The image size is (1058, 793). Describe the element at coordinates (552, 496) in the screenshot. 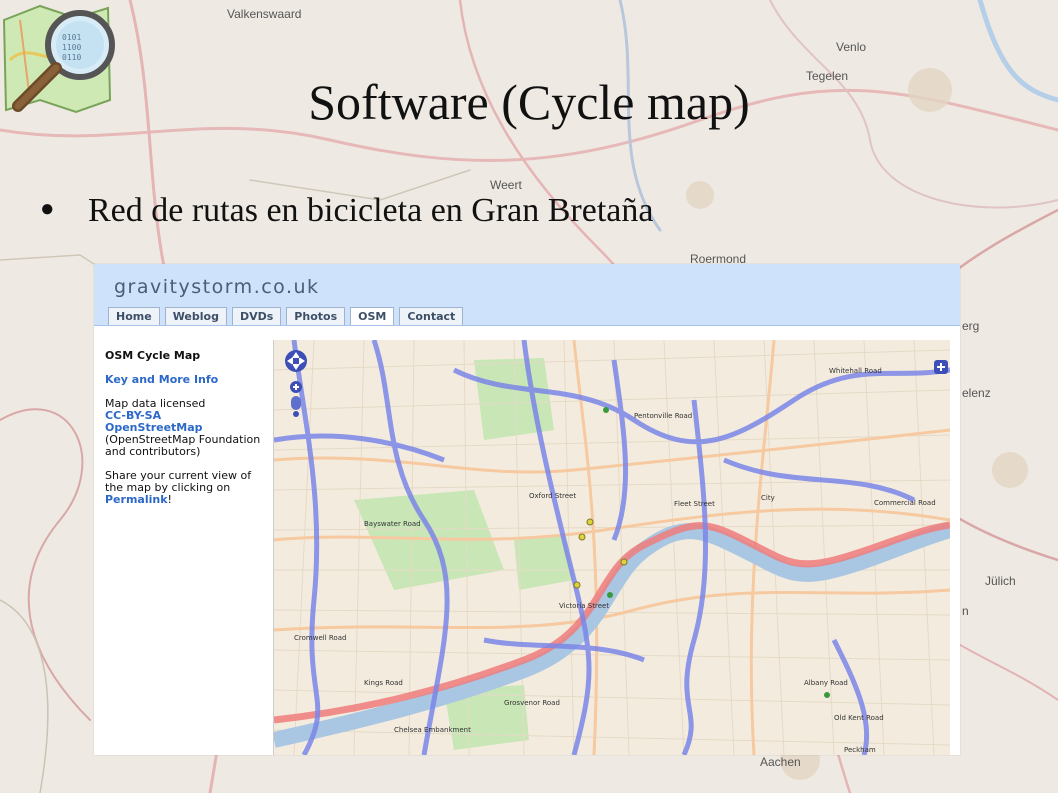

I see `map-label-oxford-street: Oxford Street` at that location.